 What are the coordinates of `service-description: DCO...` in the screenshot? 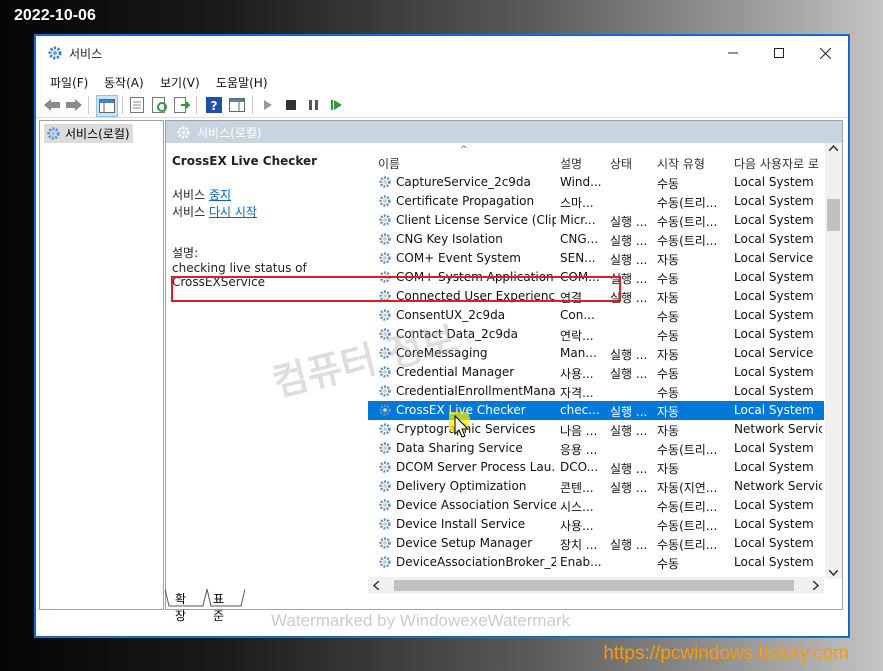 It's located at (579, 467).